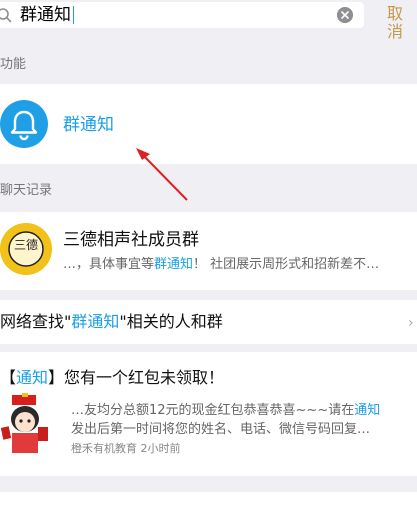 Image resolution: width=417 pixels, height=505 pixels. What do you see at coordinates (171, 321) in the screenshot?
I see `network-search-suffix: "相关的人和群` at bounding box center [171, 321].